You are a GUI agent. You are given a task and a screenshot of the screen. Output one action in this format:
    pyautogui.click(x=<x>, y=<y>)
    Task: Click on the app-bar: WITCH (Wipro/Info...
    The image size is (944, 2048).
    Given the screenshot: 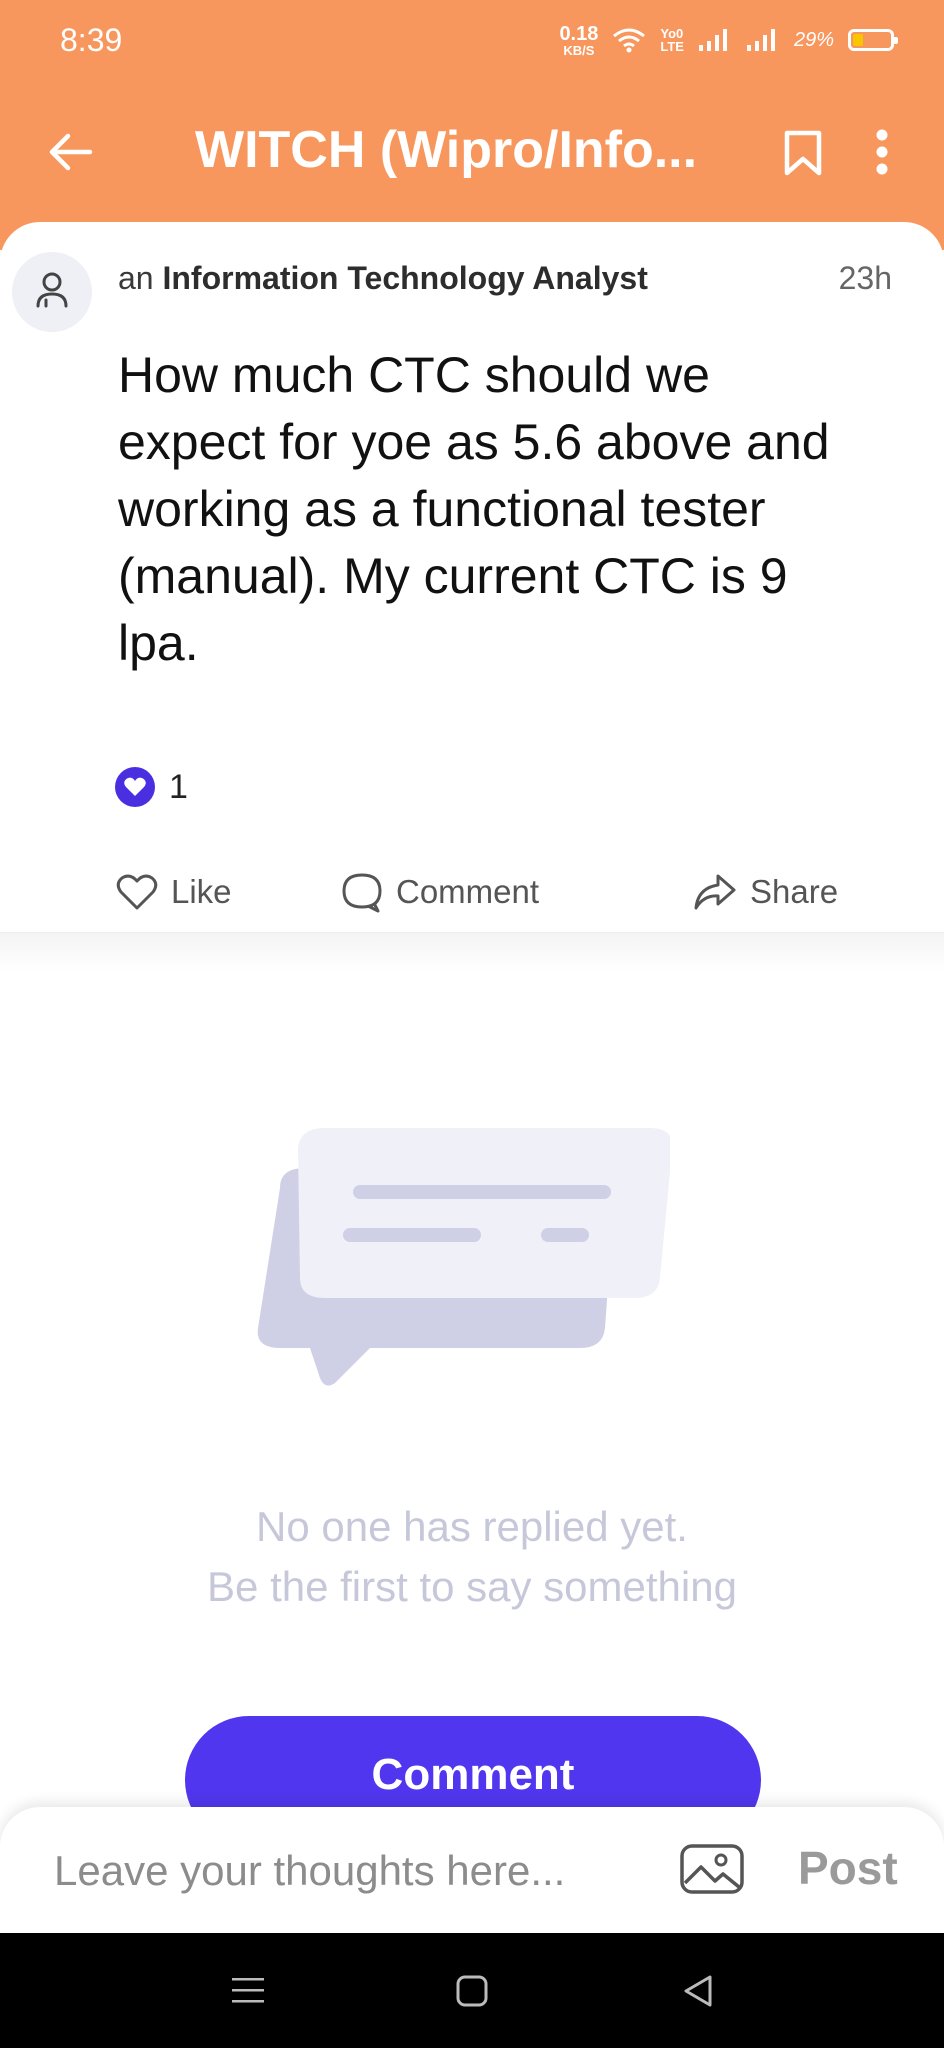 What is the action you would take?
    pyautogui.click(x=472, y=150)
    